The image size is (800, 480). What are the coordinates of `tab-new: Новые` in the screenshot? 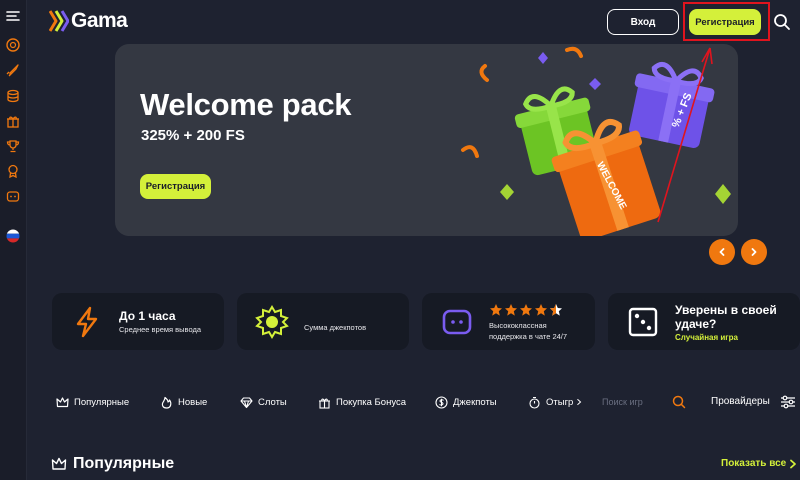 It's located at (183, 402).